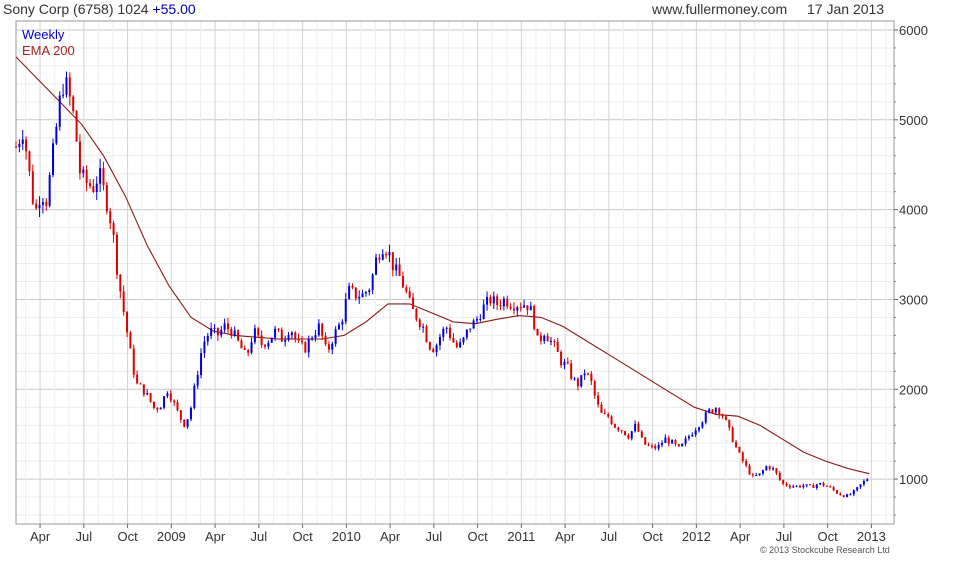 This screenshot has height=565, width=980. Describe the element at coordinates (913, 479) in the screenshot. I see `y-tick-label: 1000` at that location.